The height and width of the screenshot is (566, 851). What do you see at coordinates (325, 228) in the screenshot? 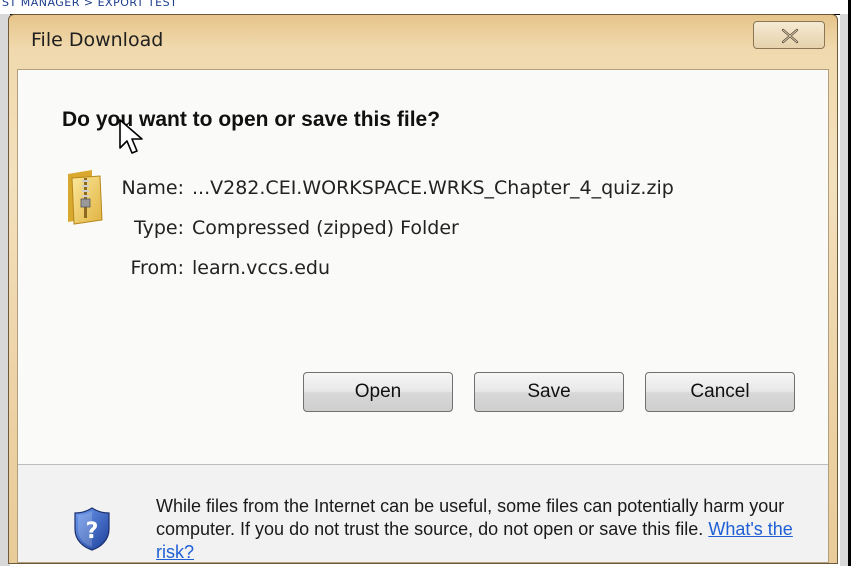
I see `file-type-value: Compressed (zipped) Folder` at bounding box center [325, 228].